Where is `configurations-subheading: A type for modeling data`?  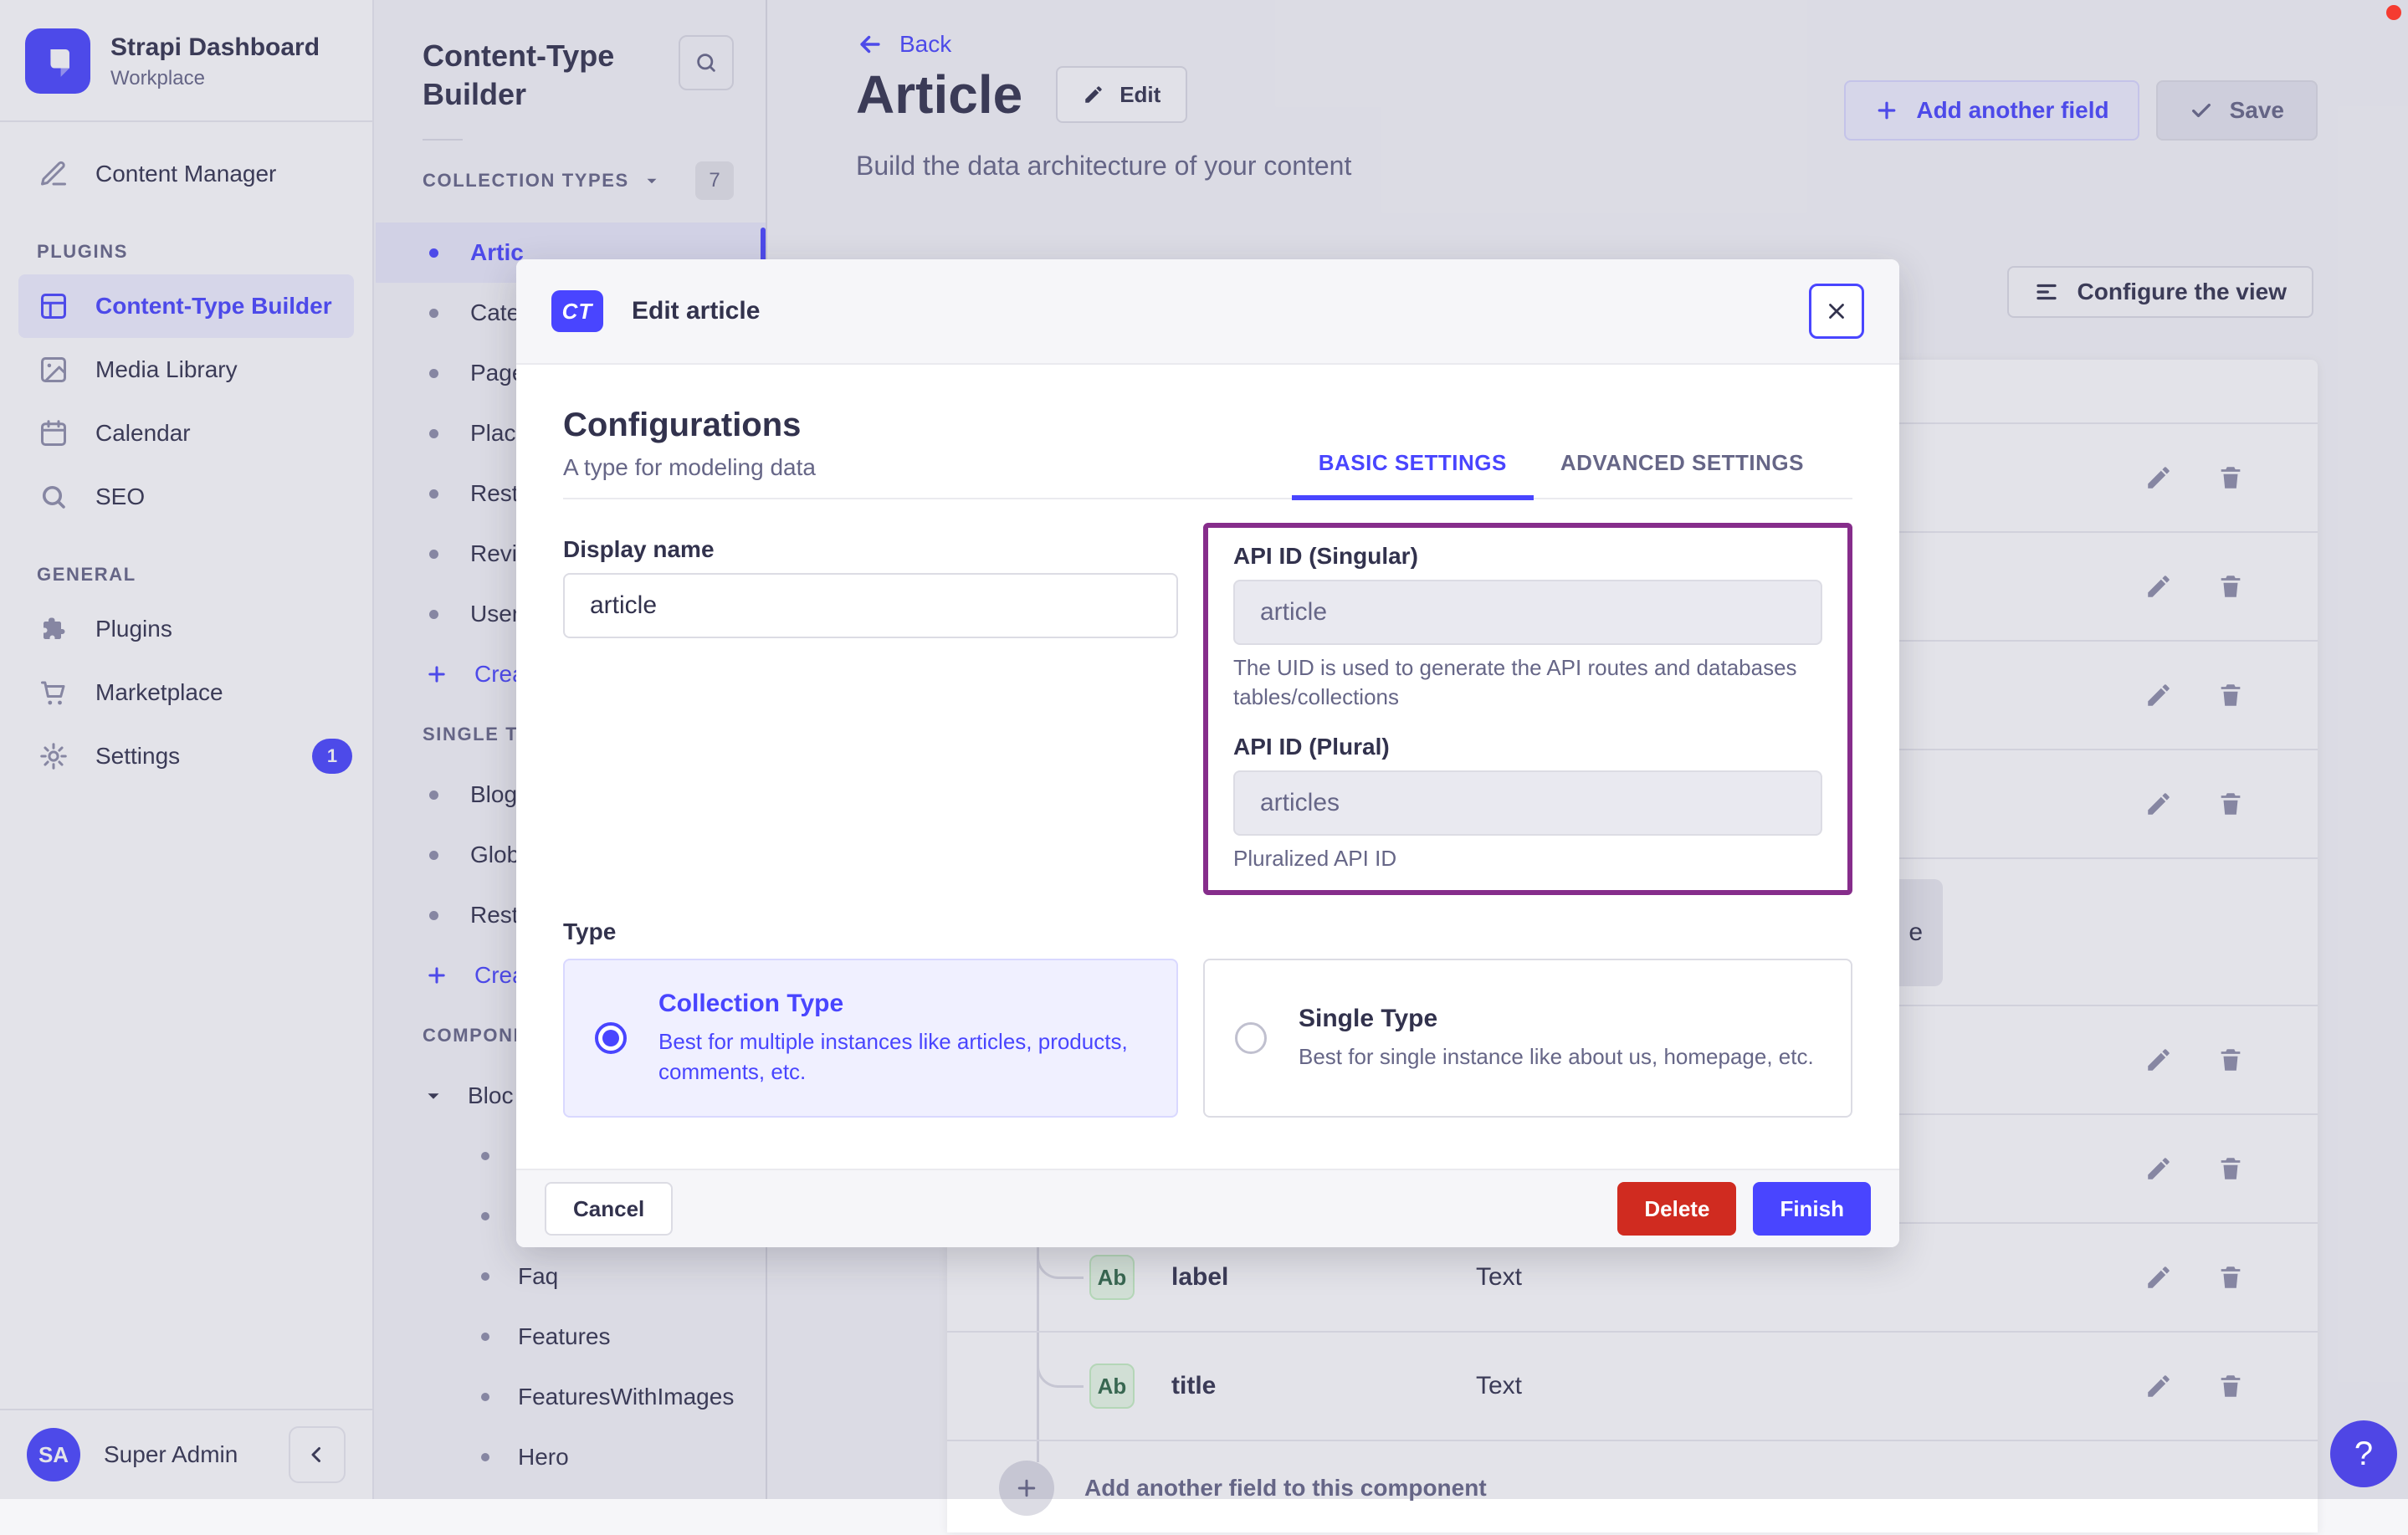 configurations-subheading: A type for modeling data is located at coordinates (689, 467).